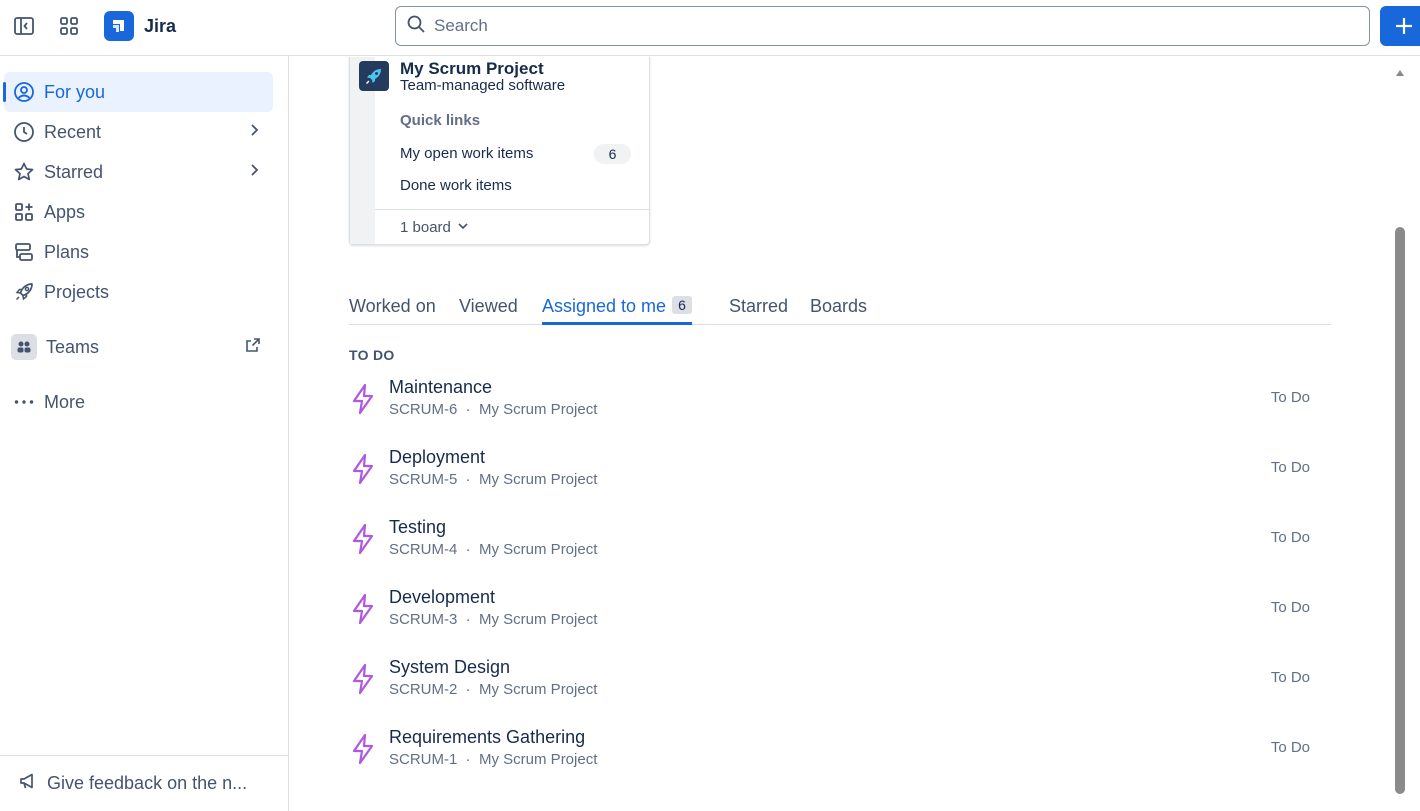 This screenshot has width=1420, height=811. Describe the element at coordinates (24, 347) in the screenshot. I see `teams-icon` at that location.